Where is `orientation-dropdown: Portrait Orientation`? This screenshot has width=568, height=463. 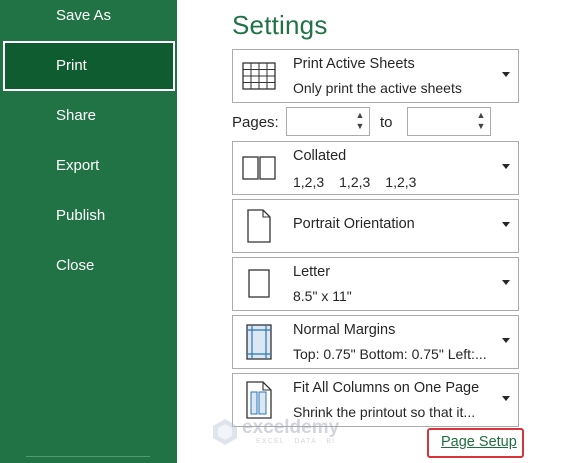 orientation-dropdown: Portrait Orientation is located at coordinates (375, 226).